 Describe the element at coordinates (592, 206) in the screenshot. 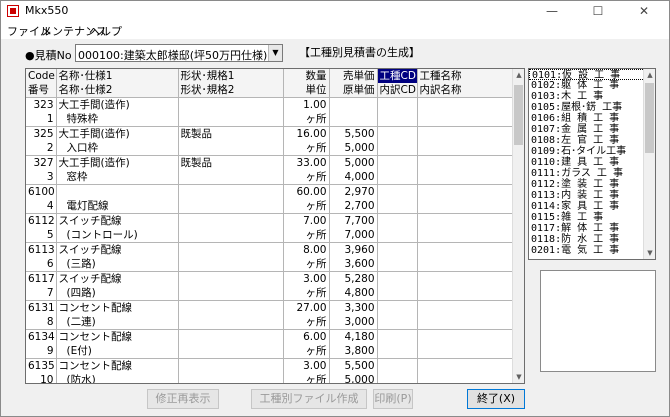

I see `list-item: 0114:家 具 工 事` at that location.